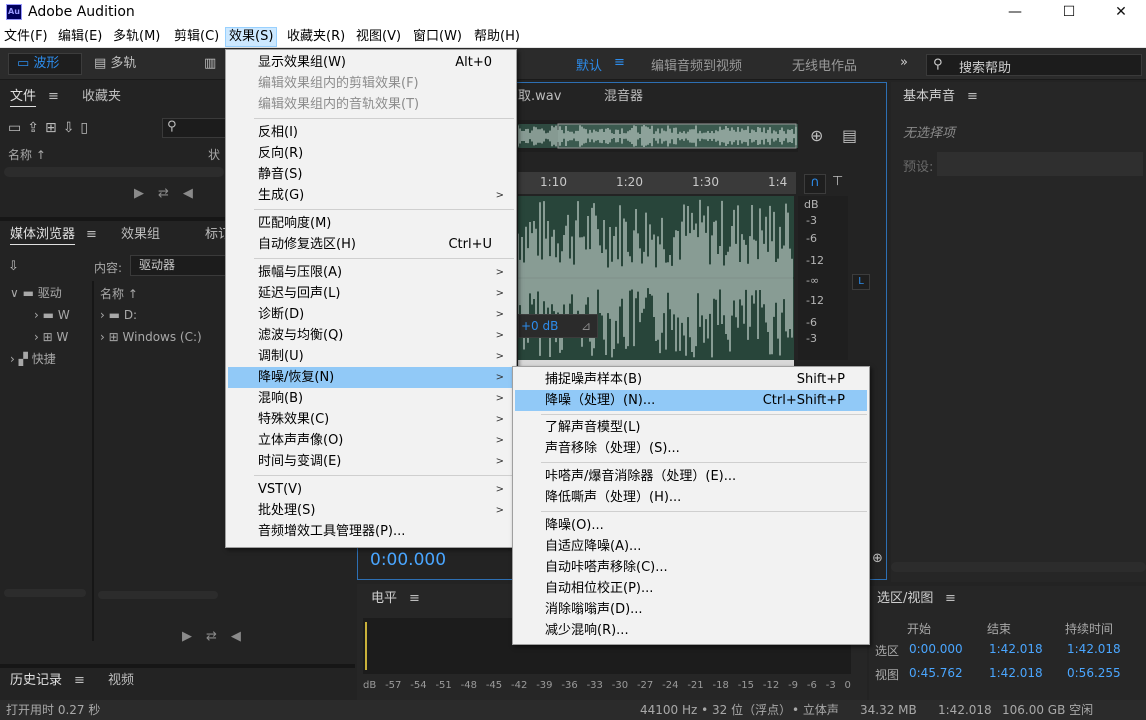 This screenshot has width=1146, height=720. I want to click on tree-item-drives: ∨ ▬ 驱动, so click(36, 293).